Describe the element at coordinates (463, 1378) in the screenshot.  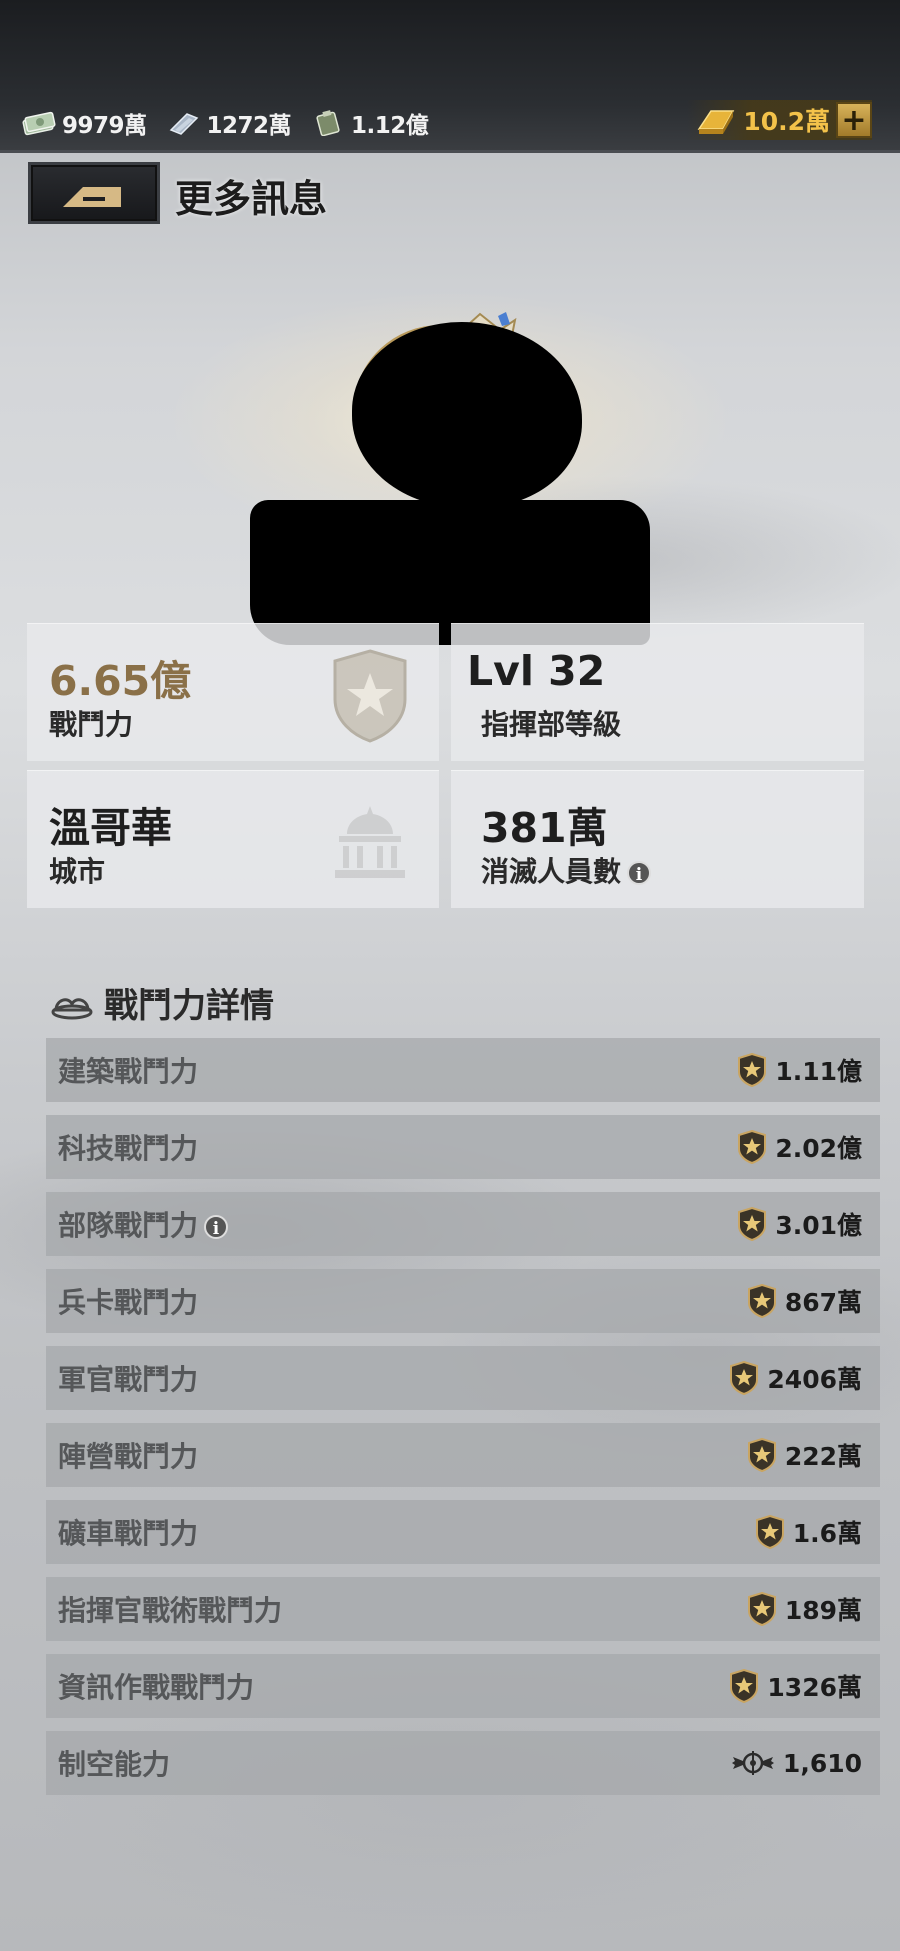
I see `list-item: 軍官戰鬥力 2406萬` at that location.